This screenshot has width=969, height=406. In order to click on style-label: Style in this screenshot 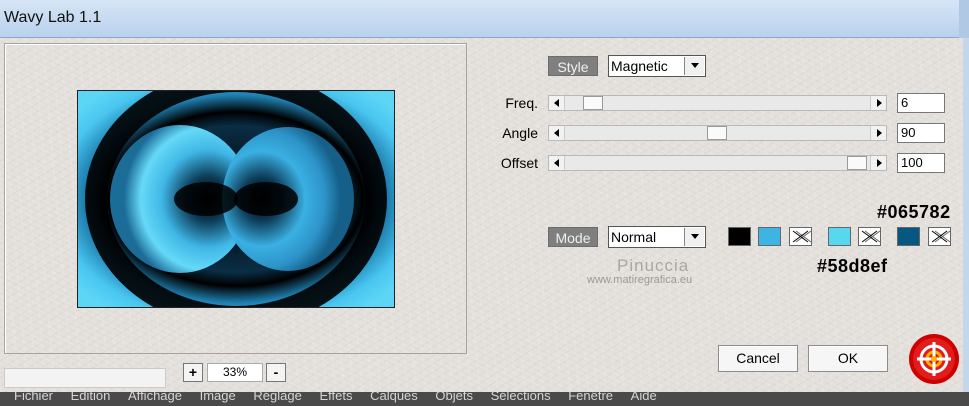, I will do `click(573, 66)`.